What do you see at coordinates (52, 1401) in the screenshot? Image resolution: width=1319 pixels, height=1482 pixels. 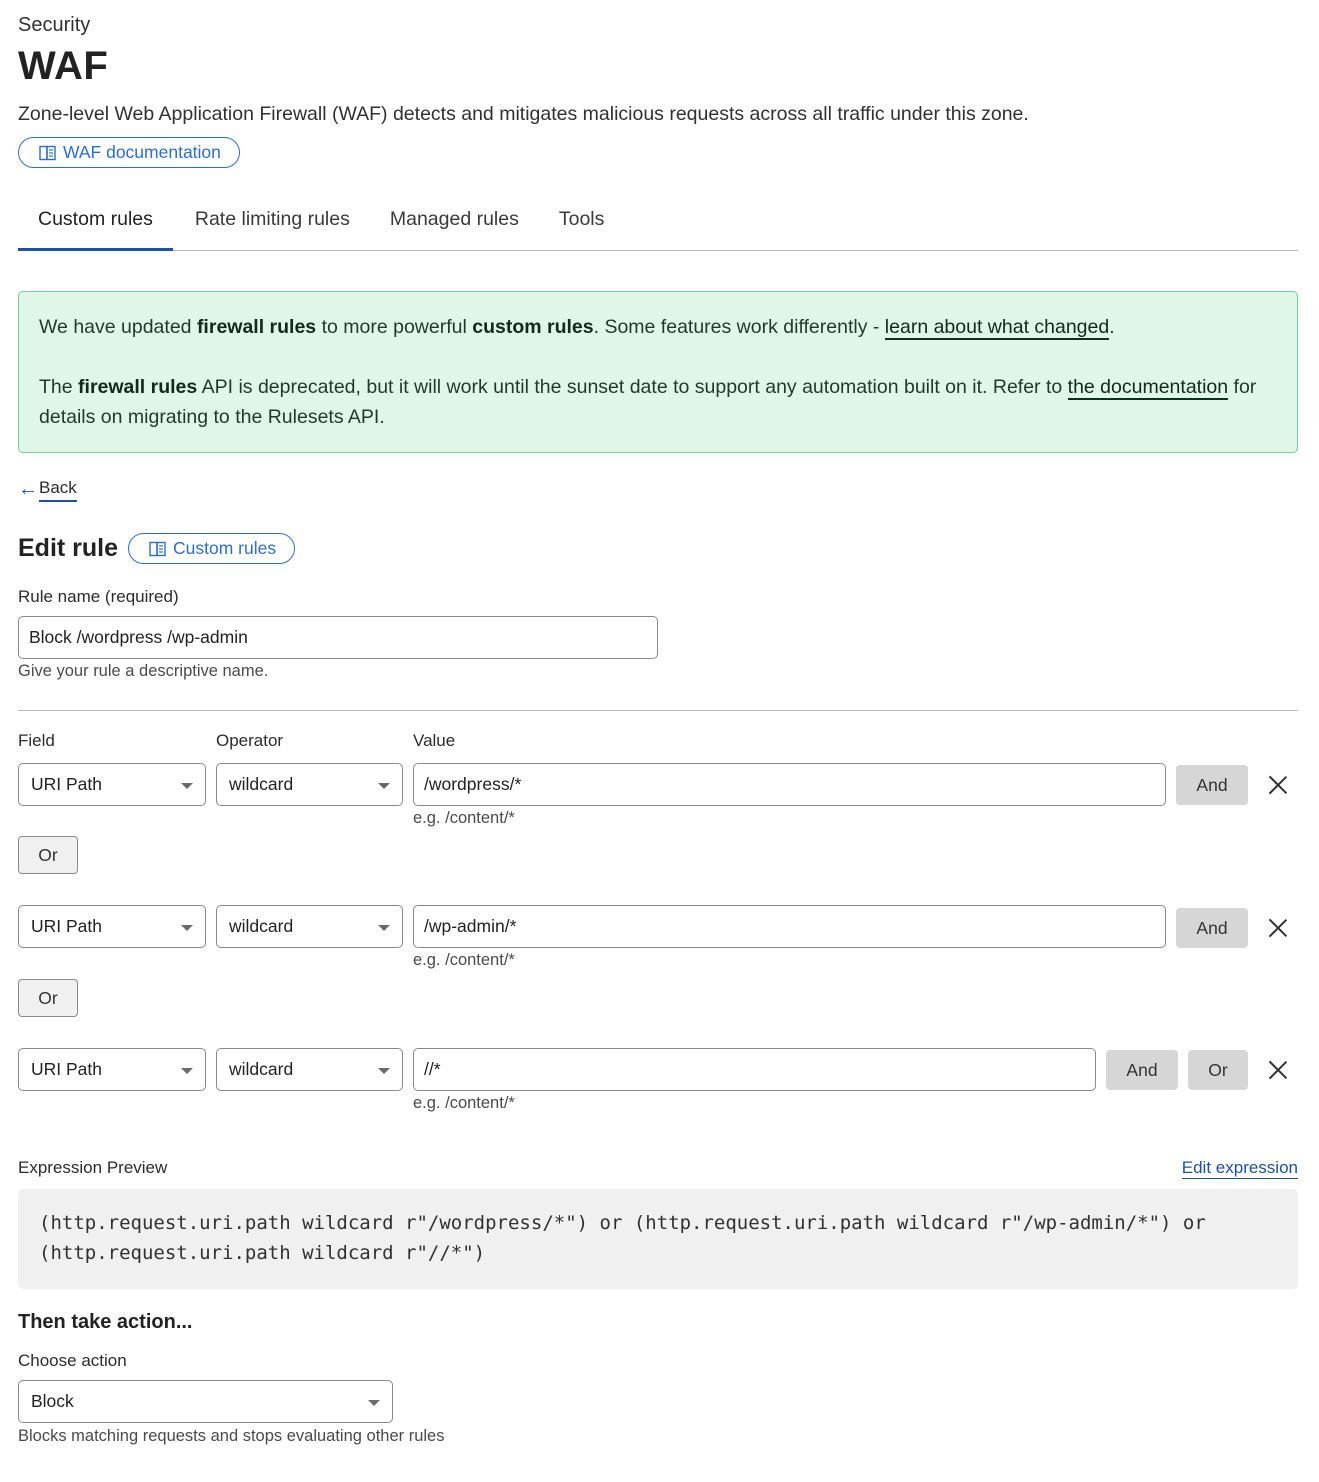 I see `action-select-value: Block` at bounding box center [52, 1401].